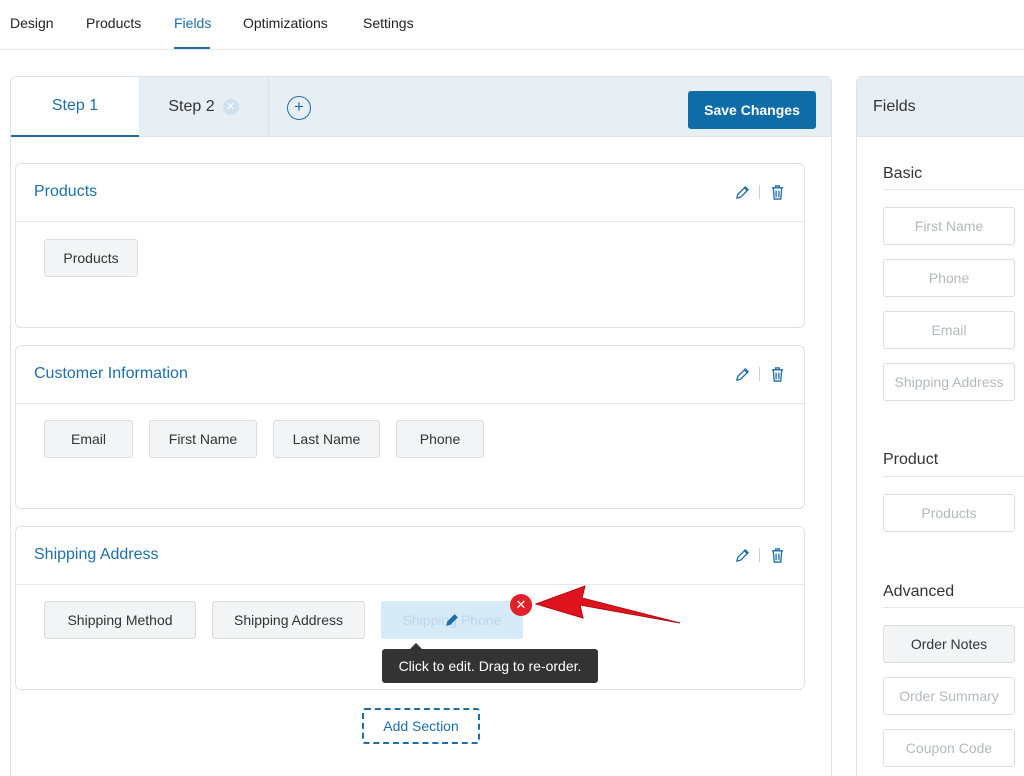  What do you see at coordinates (752, 110) in the screenshot?
I see `save-changes-button: Save Changes` at bounding box center [752, 110].